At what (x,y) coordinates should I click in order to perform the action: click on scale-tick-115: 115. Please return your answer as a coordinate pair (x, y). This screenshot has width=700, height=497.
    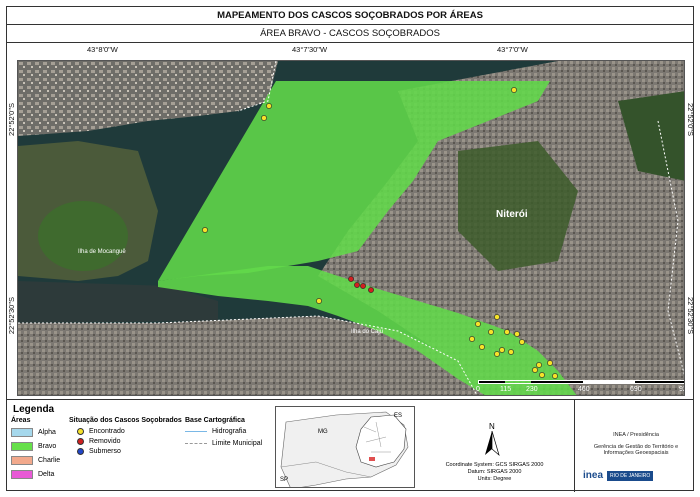
    Looking at the image, I should click on (506, 389).